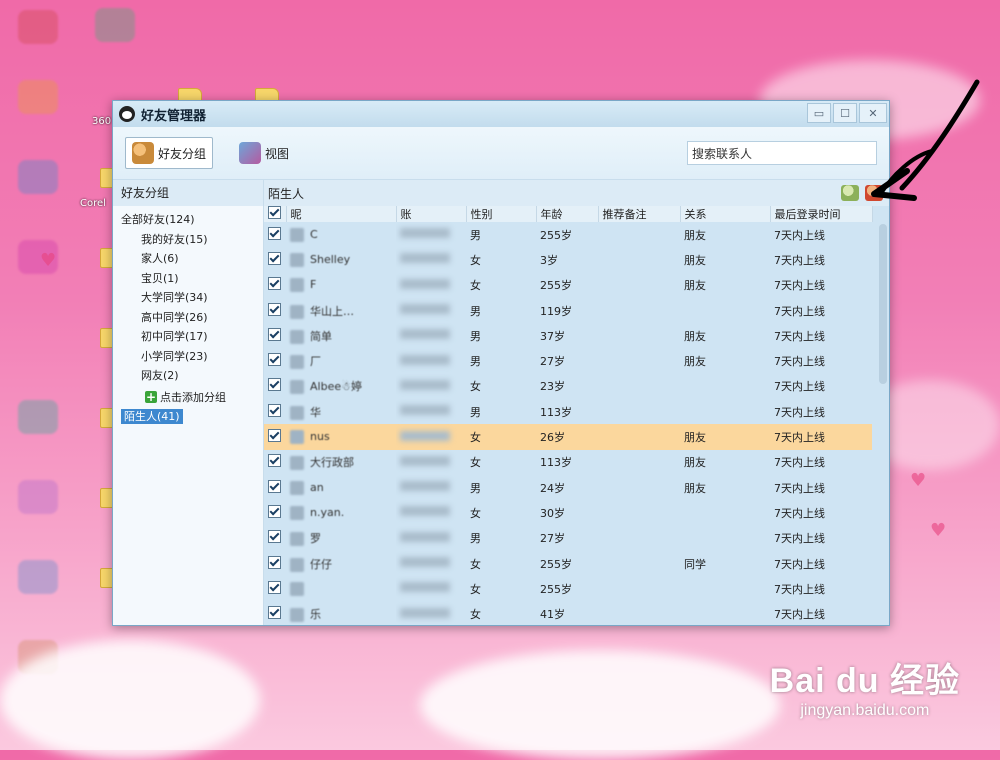 This screenshot has height=760, width=1000. I want to click on nick-cell: Albee☃婷, so click(341, 386).